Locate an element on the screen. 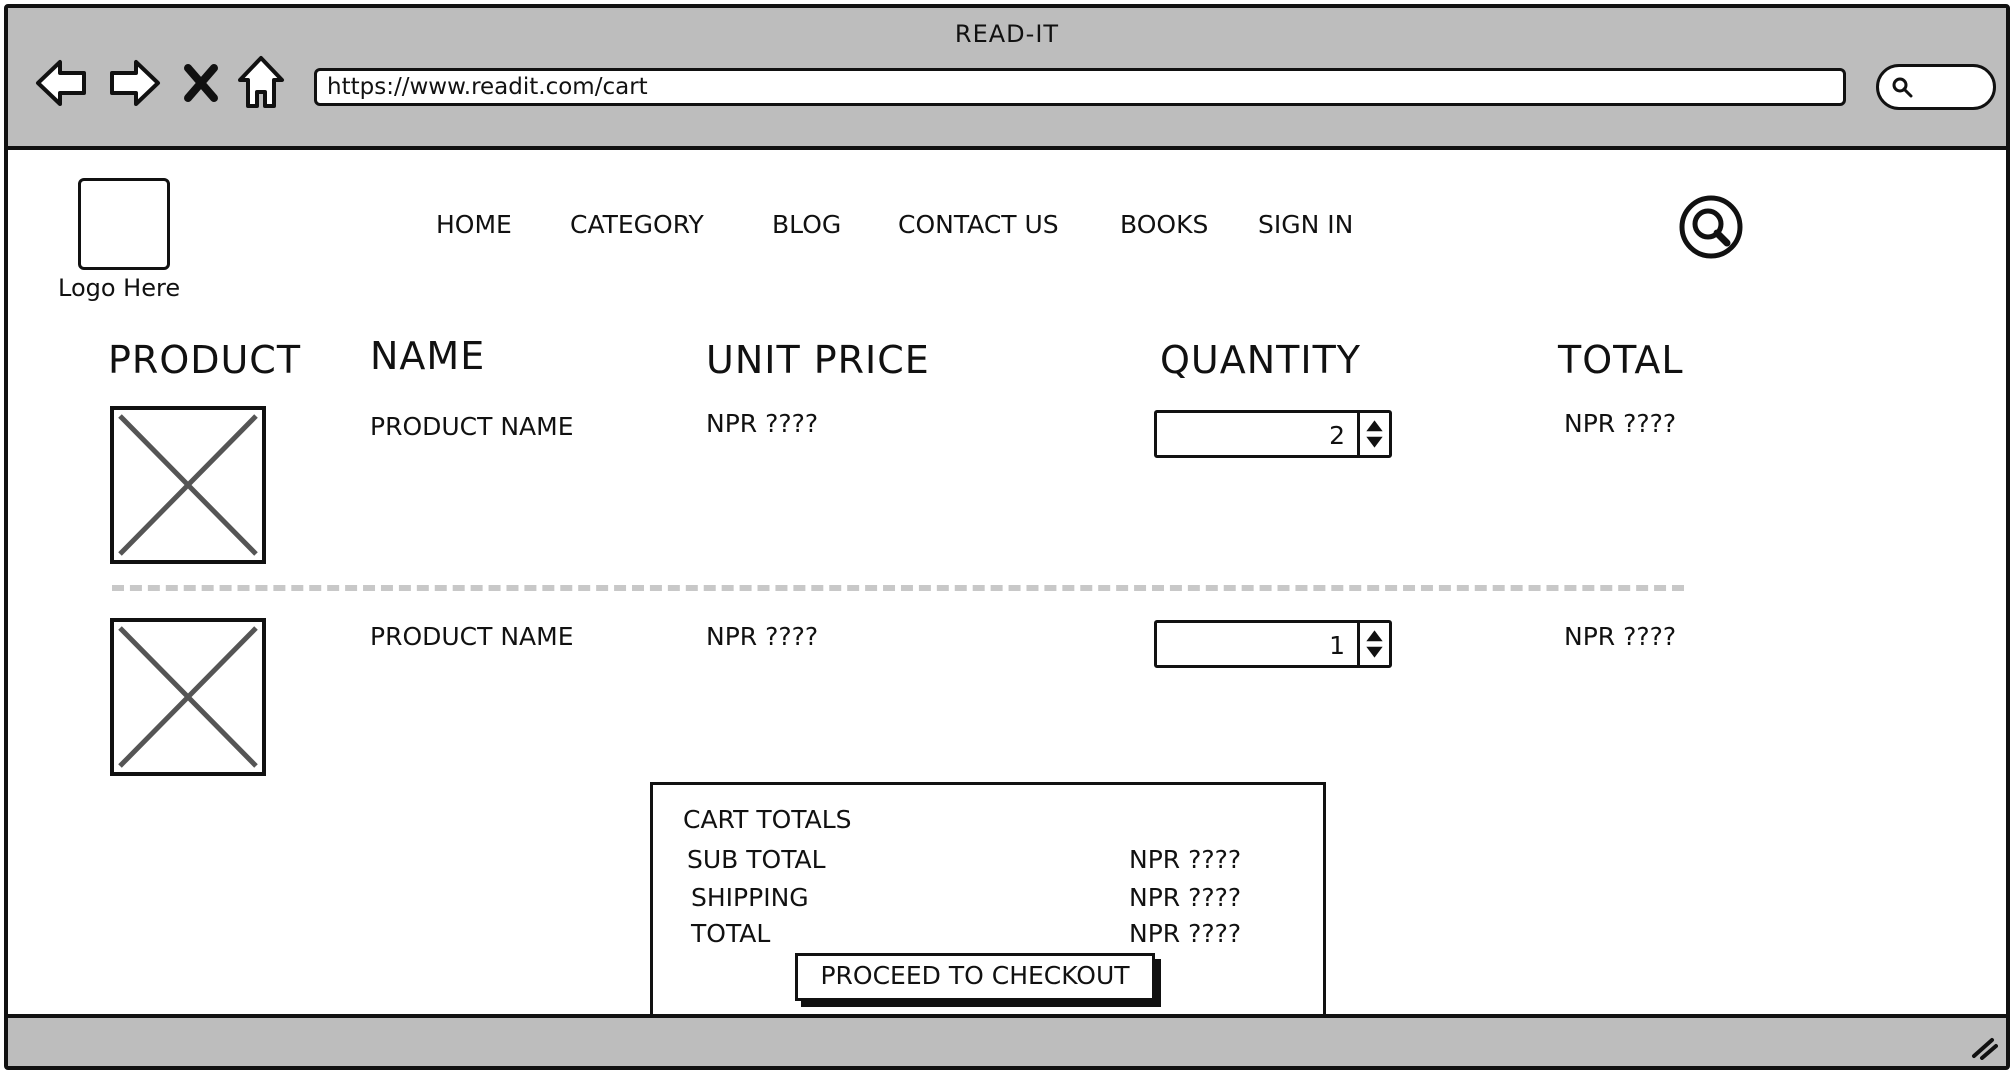 This screenshot has width=2014, height=1074. quantity-value: 2 is located at coordinates (1337, 435).